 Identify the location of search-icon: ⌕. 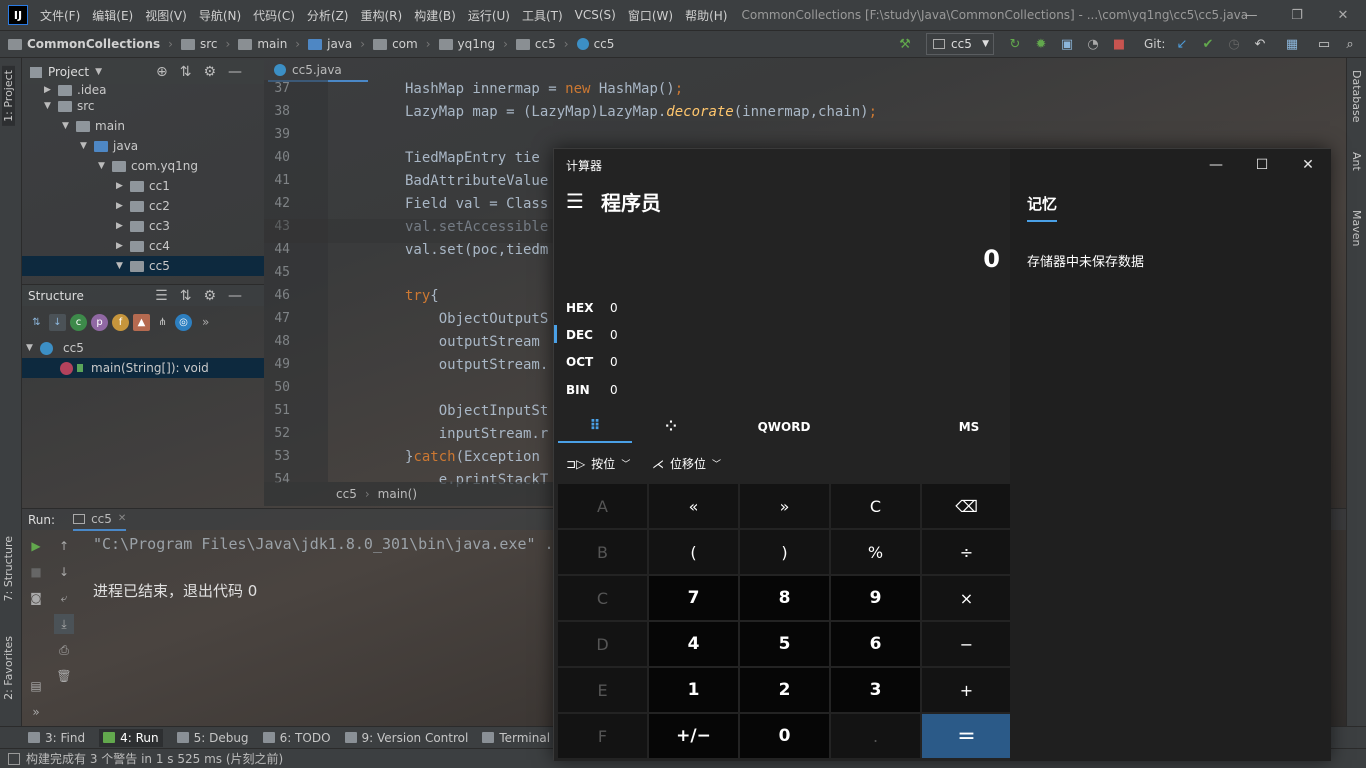
(1350, 44).